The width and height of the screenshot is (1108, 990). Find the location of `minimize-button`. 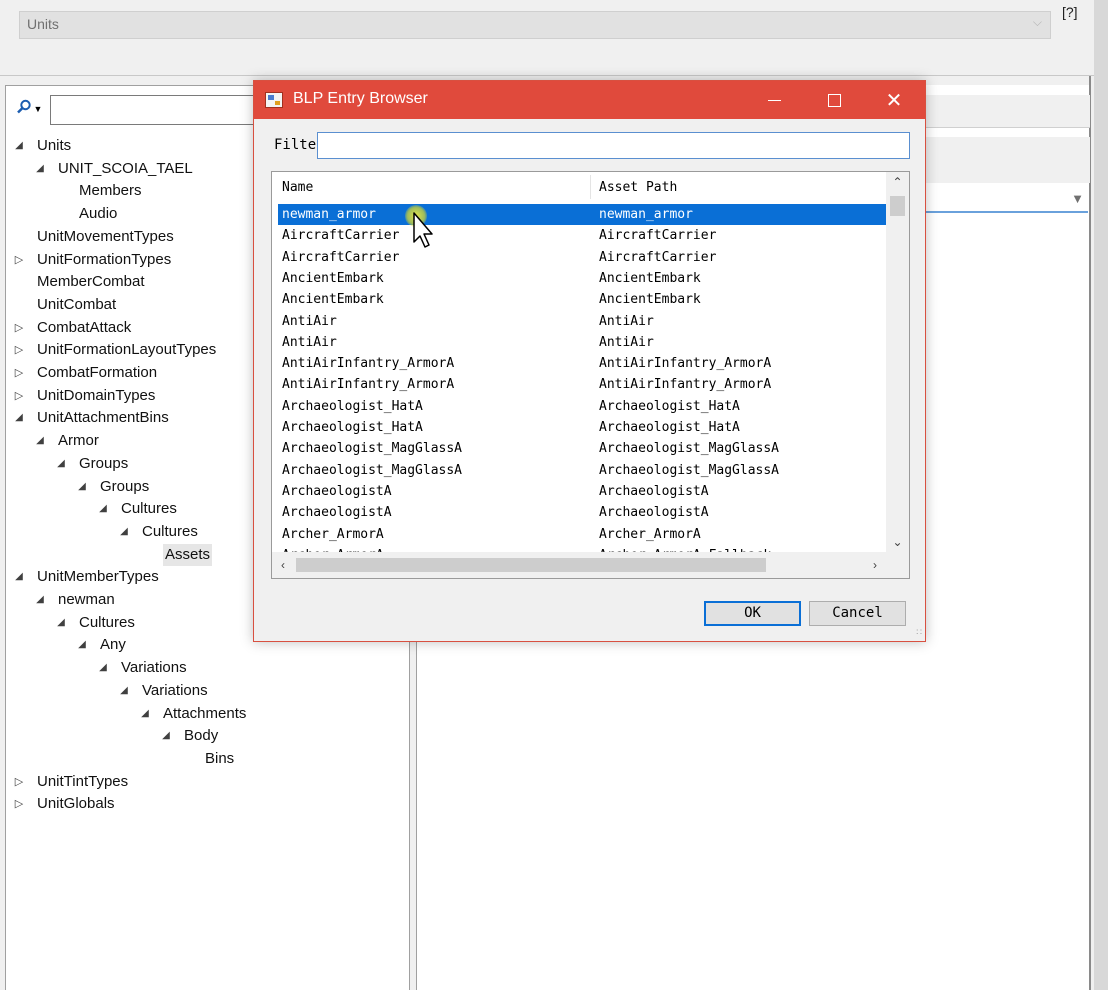

minimize-button is located at coordinates (774, 100).